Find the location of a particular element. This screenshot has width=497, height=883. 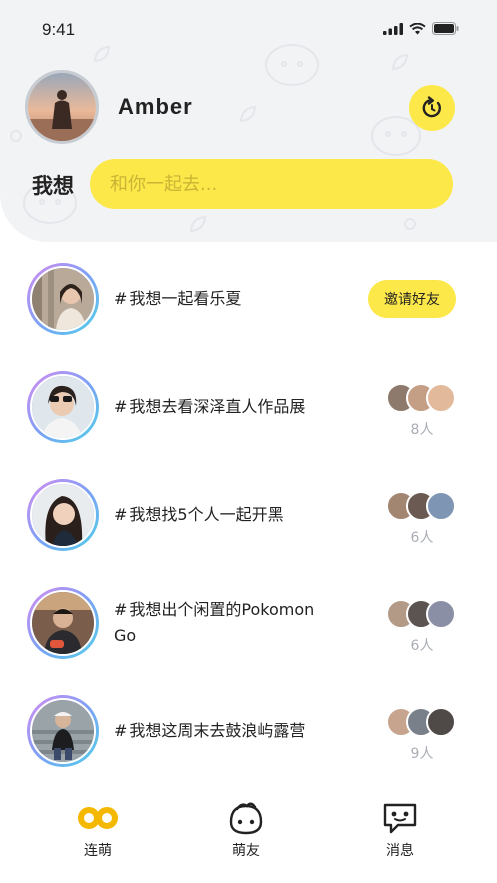

invite-friends-button: 邀请好友 is located at coordinates (412, 299).